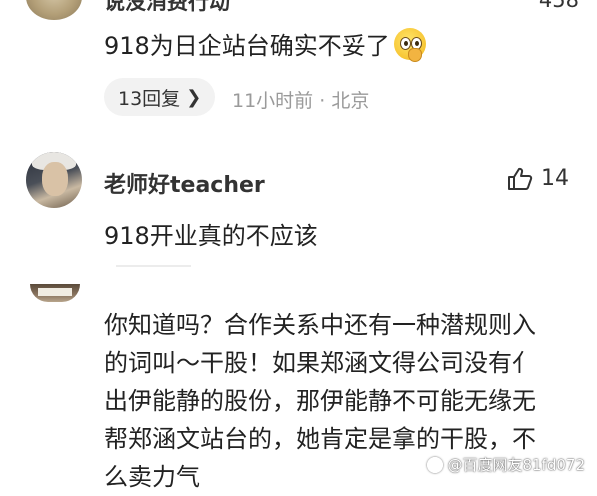 Image resolution: width=597 pixels, height=496 pixels. I want to click on watermark: @百度网友81fd072, so click(506, 464).